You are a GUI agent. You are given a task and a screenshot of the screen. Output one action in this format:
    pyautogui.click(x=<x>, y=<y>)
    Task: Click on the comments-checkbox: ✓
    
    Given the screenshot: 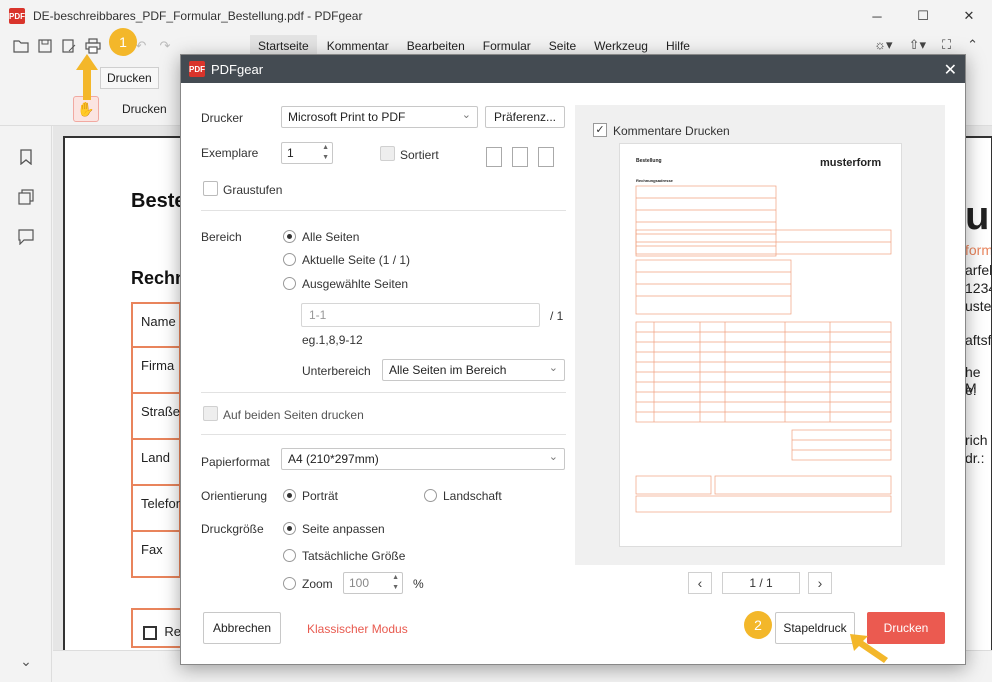 What is the action you would take?
    pyautogui.click(x=600, y=130)
    